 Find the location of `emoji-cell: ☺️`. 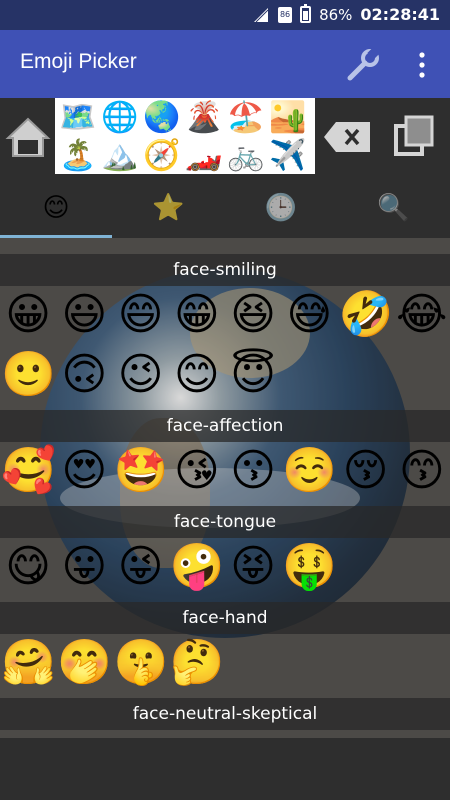

emoji-cell: ☺️ is located at coordinates (309, 471).